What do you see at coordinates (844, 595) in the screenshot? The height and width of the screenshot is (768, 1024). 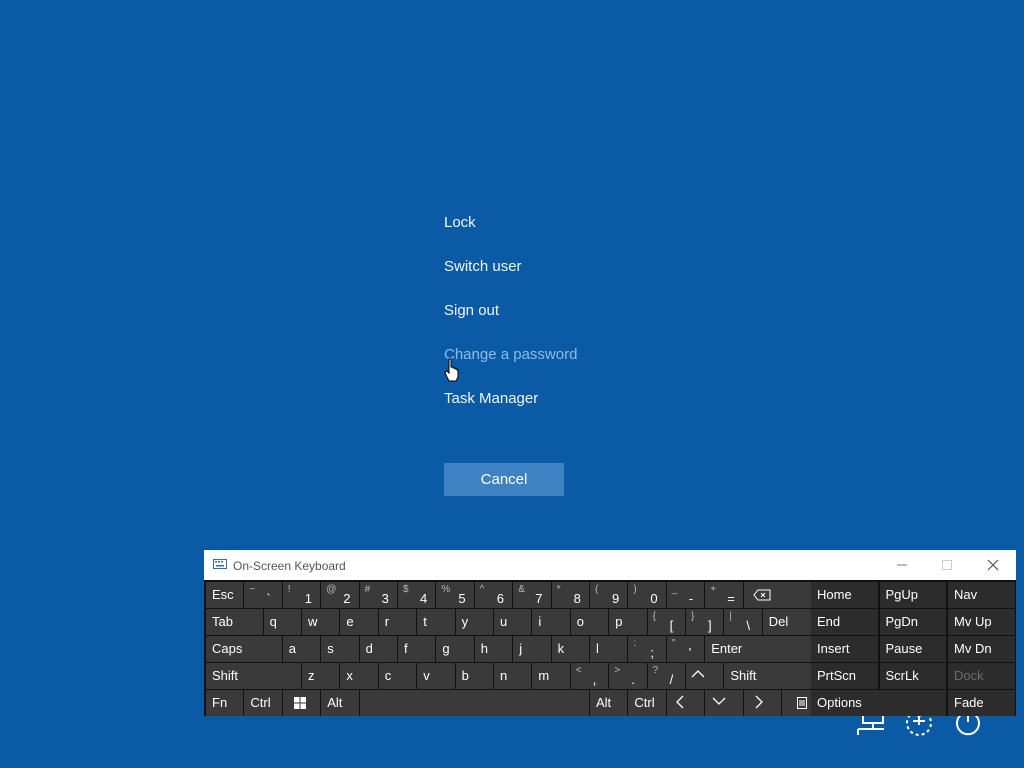 I see `key-home: Home` at bounding box center [844, 595].